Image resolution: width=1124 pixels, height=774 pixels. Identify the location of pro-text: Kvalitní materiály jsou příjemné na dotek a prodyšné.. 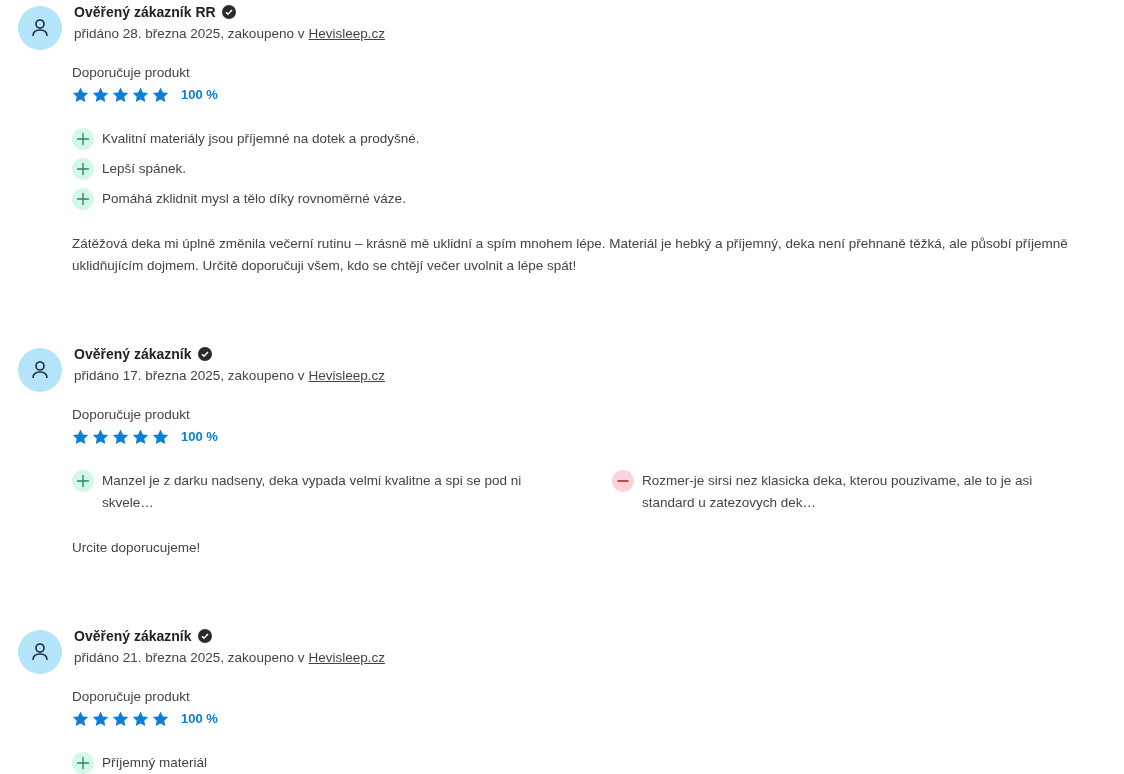
(261, 139).